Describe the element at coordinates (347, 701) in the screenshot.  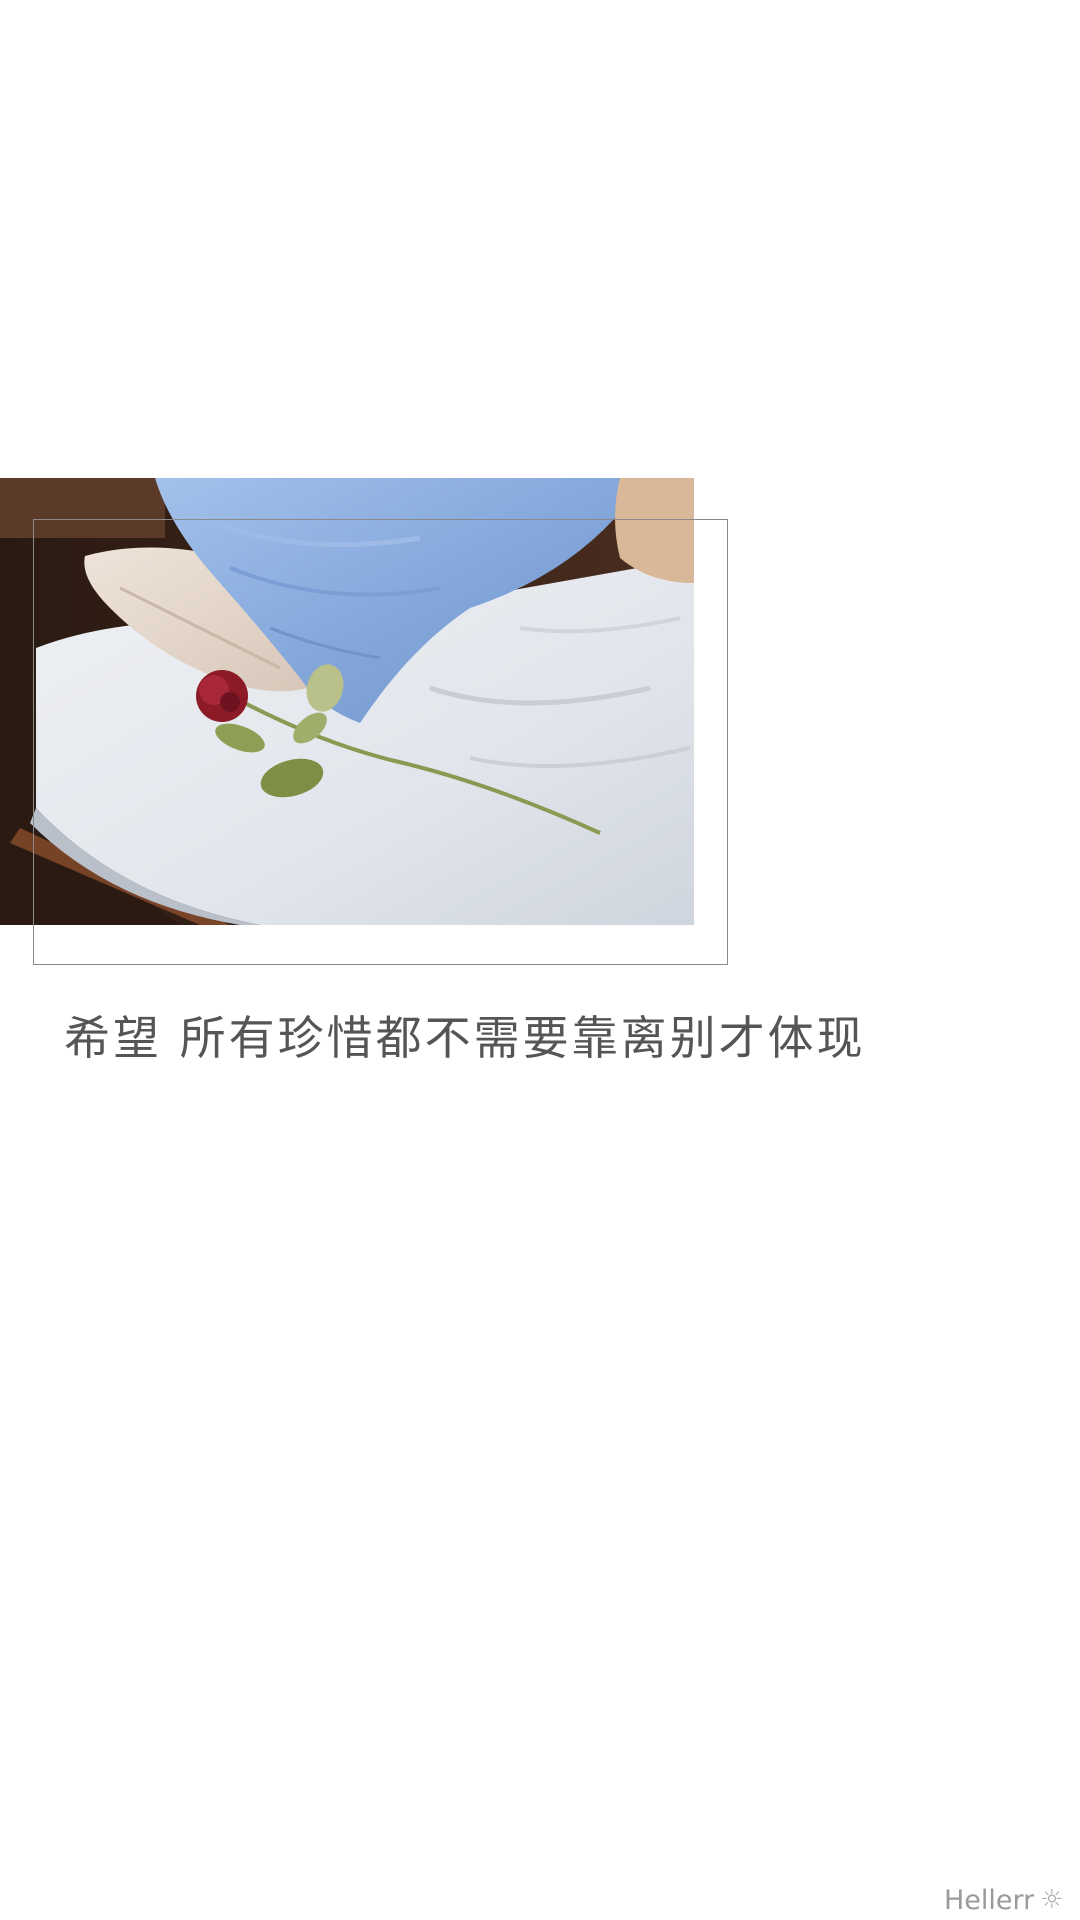
I see `rose-photo` at that location.